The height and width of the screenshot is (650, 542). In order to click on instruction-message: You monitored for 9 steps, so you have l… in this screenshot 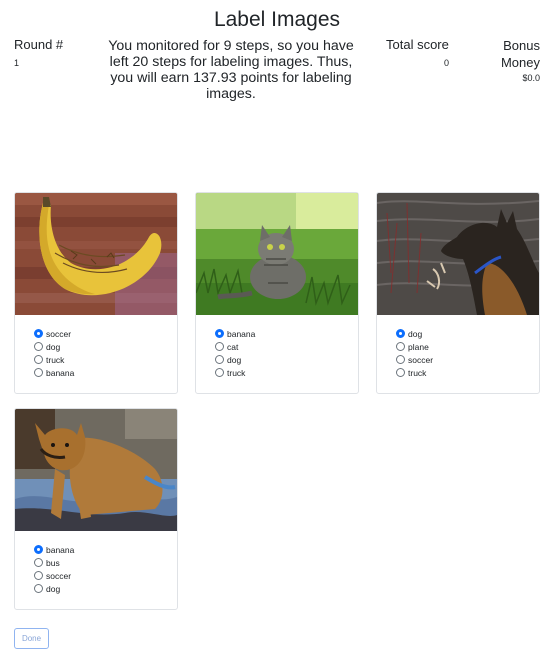, I will do `click(231, 70)`.